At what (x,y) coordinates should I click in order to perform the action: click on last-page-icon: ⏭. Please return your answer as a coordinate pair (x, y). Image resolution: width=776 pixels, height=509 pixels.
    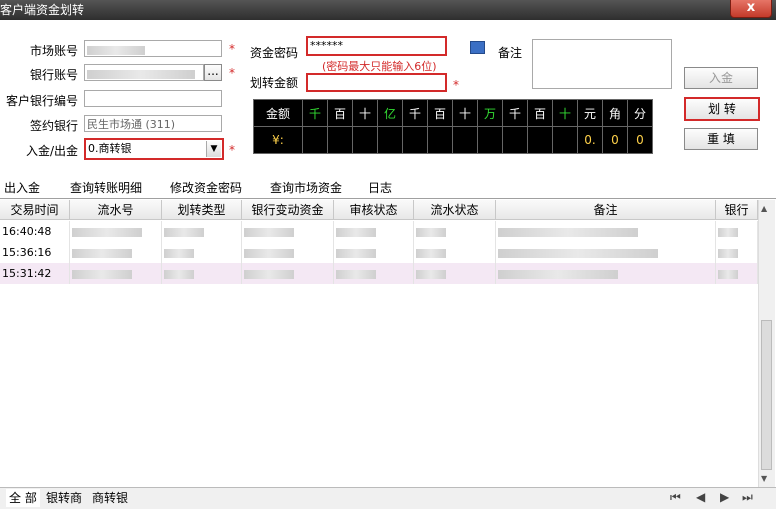
    Looking at the image, I should click on (747, 497).